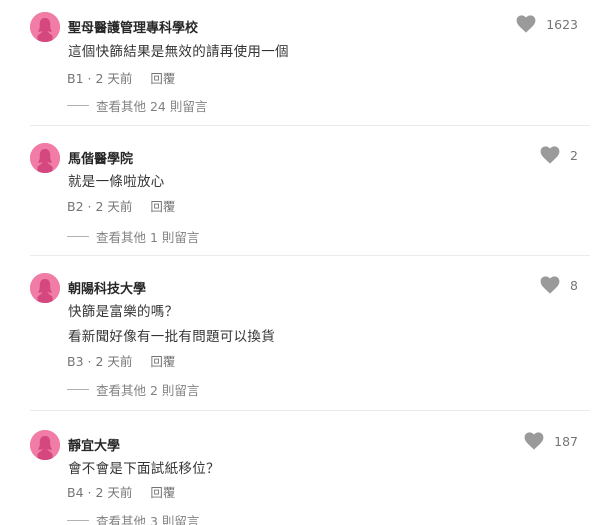 This screenshot has width=616, height=525. What do you see at coordinates (107, 287) in the screenshot?
I see `comment-author: 朝陽科技大學` at bounding box center [107, 287].